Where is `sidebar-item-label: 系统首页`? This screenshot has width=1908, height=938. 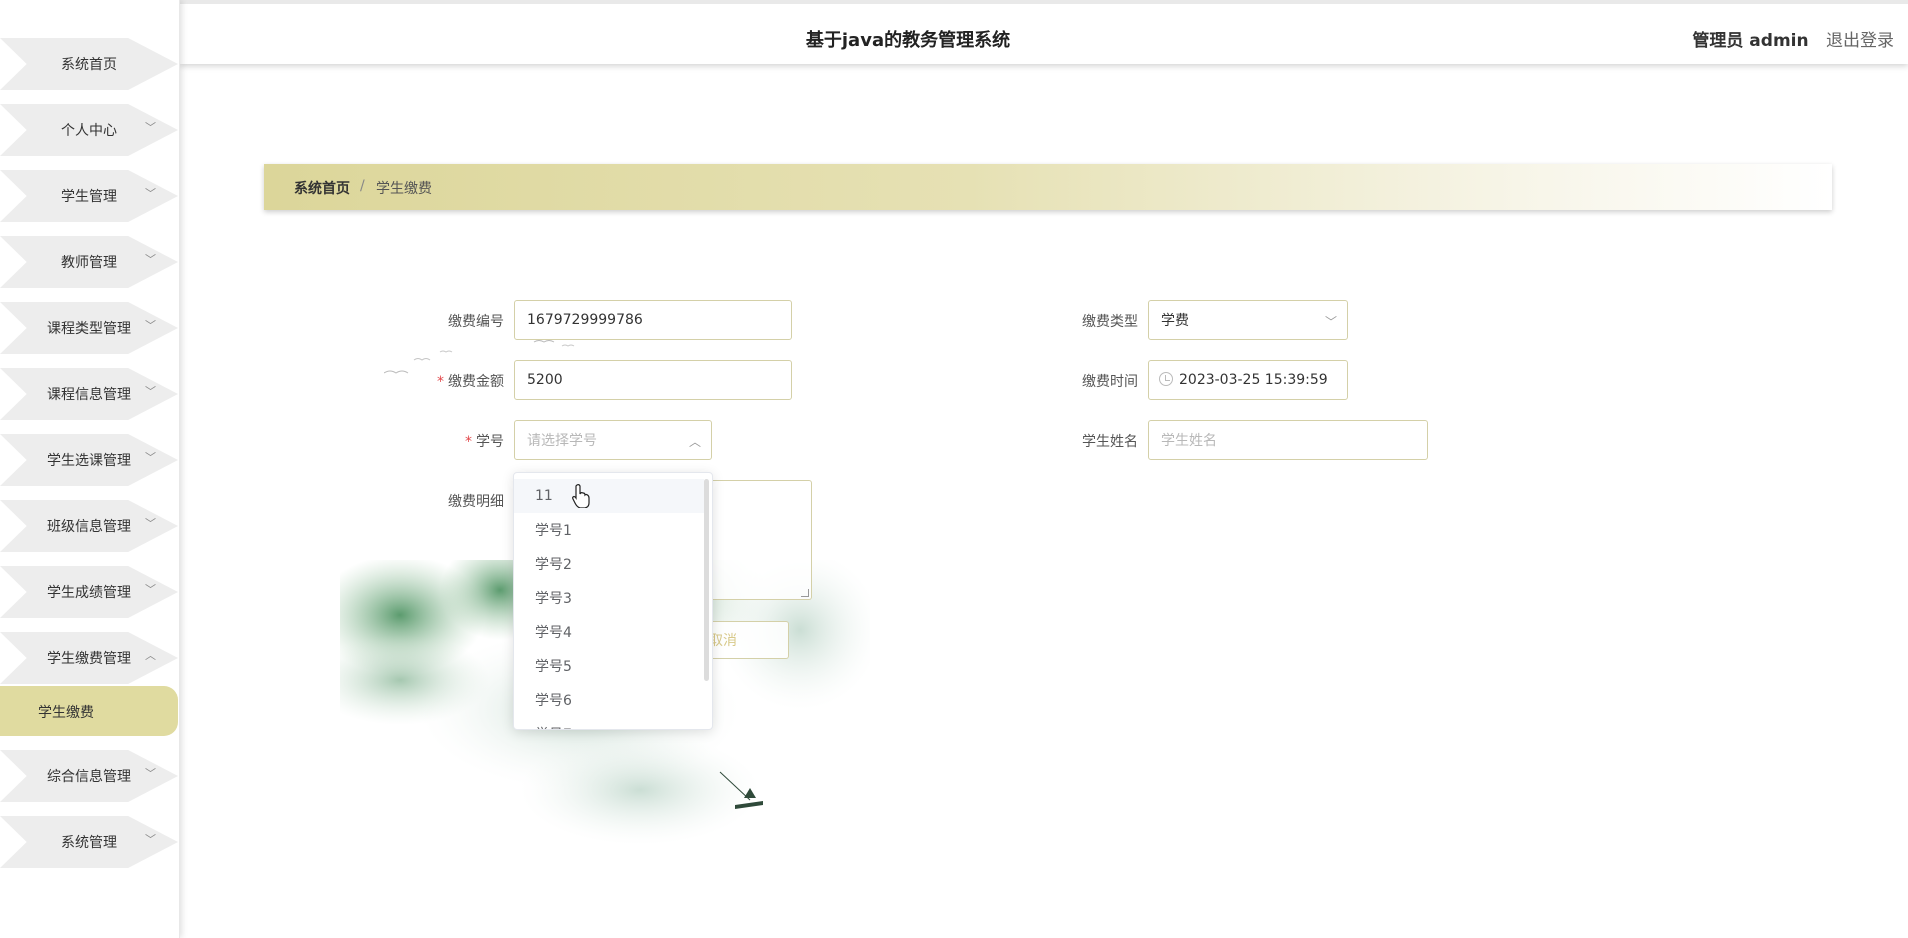 sidebar-item-label: 系统首页 is located at coordinates (89, 65).